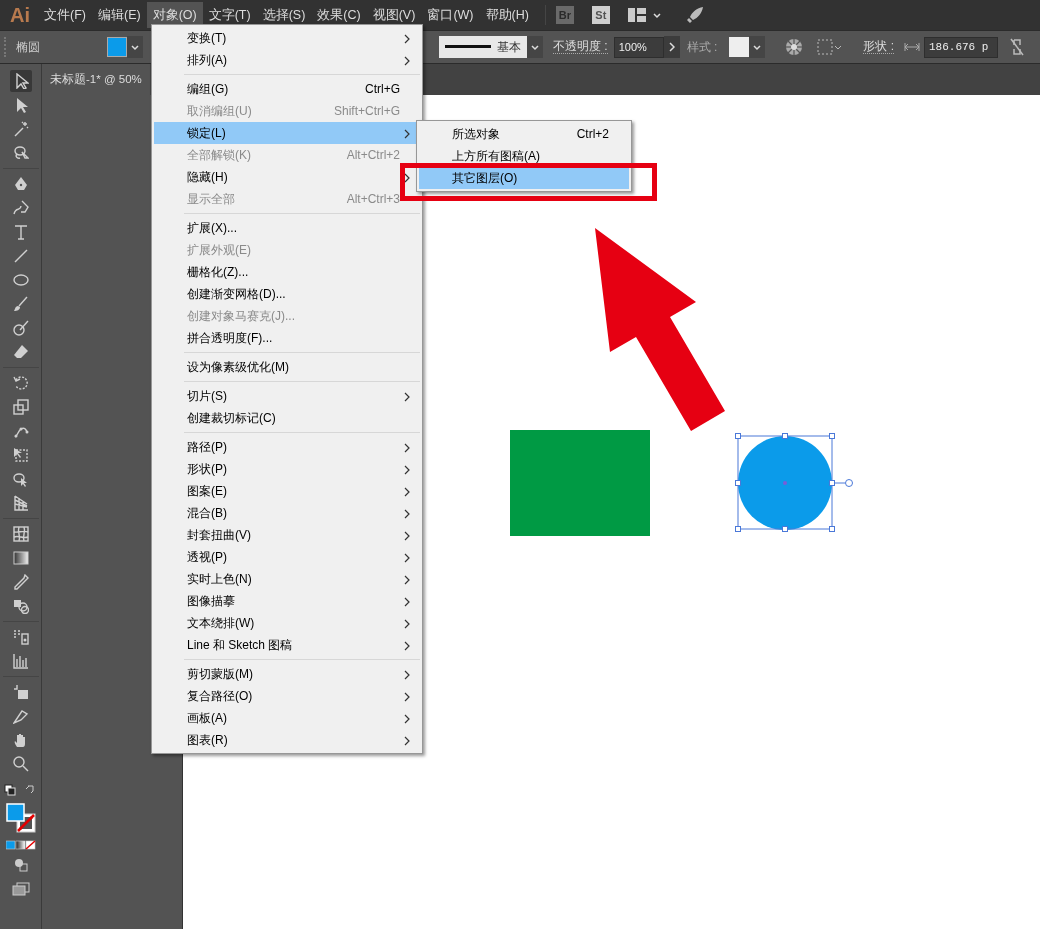 The height and width of the screenshot is (929, 1040). What do you see at coordinates (702, 47) in the screenshot?
I see `style-label: 样式 :` at bounding box center [702, 47].